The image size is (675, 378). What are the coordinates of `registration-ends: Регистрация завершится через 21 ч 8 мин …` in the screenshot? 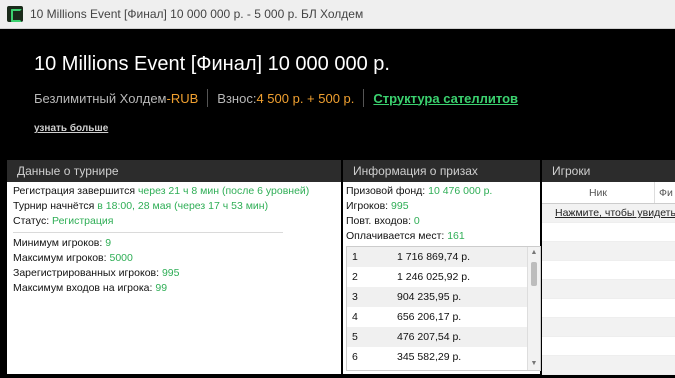 It's located at (161, 191).